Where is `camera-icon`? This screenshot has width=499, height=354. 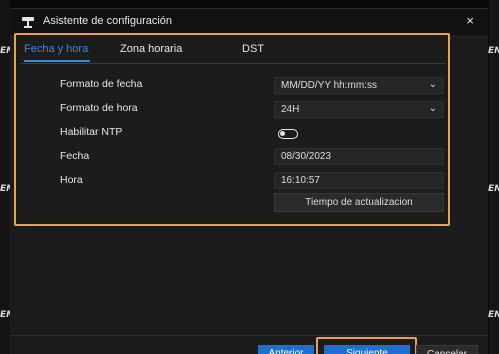
camera-icon is located at coordinates (28, 22).